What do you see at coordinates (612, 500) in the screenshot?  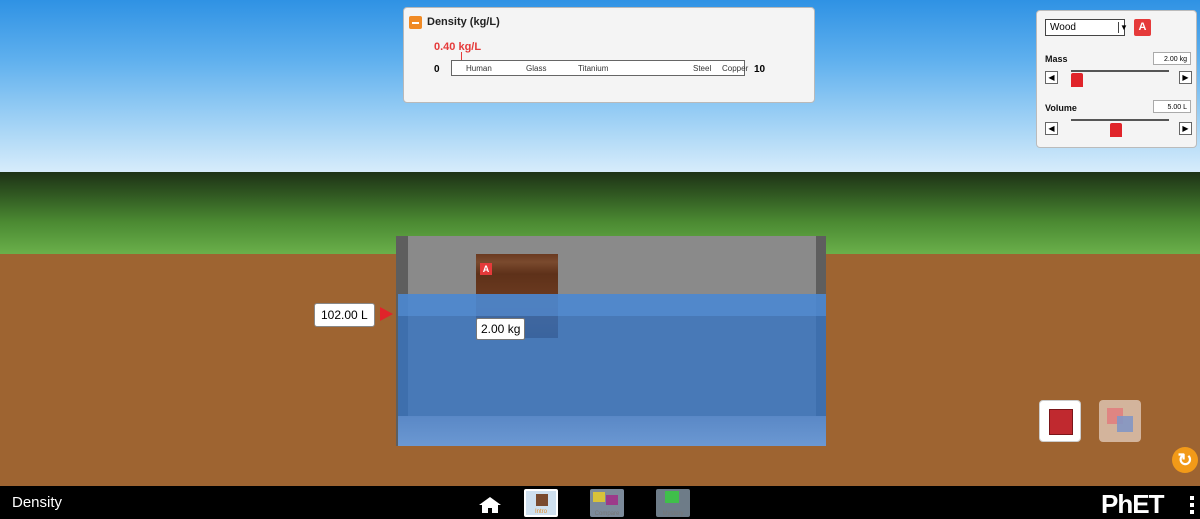 I see `purple-block-icon` at bounding box center [612, 500].